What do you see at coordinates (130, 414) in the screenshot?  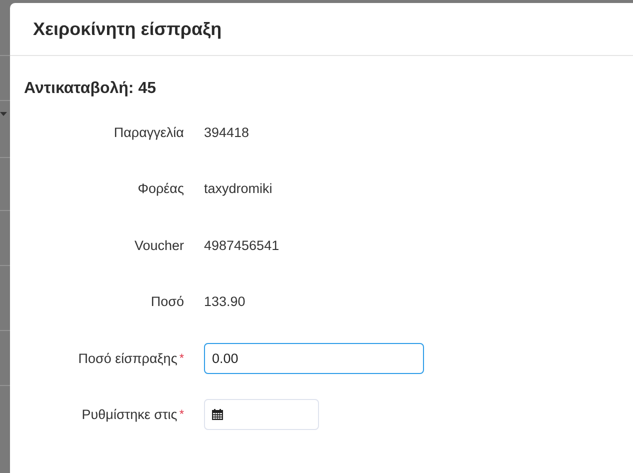 I see `field-label: Ρυθμίστηκε στις` at bounding box center [130, 414].